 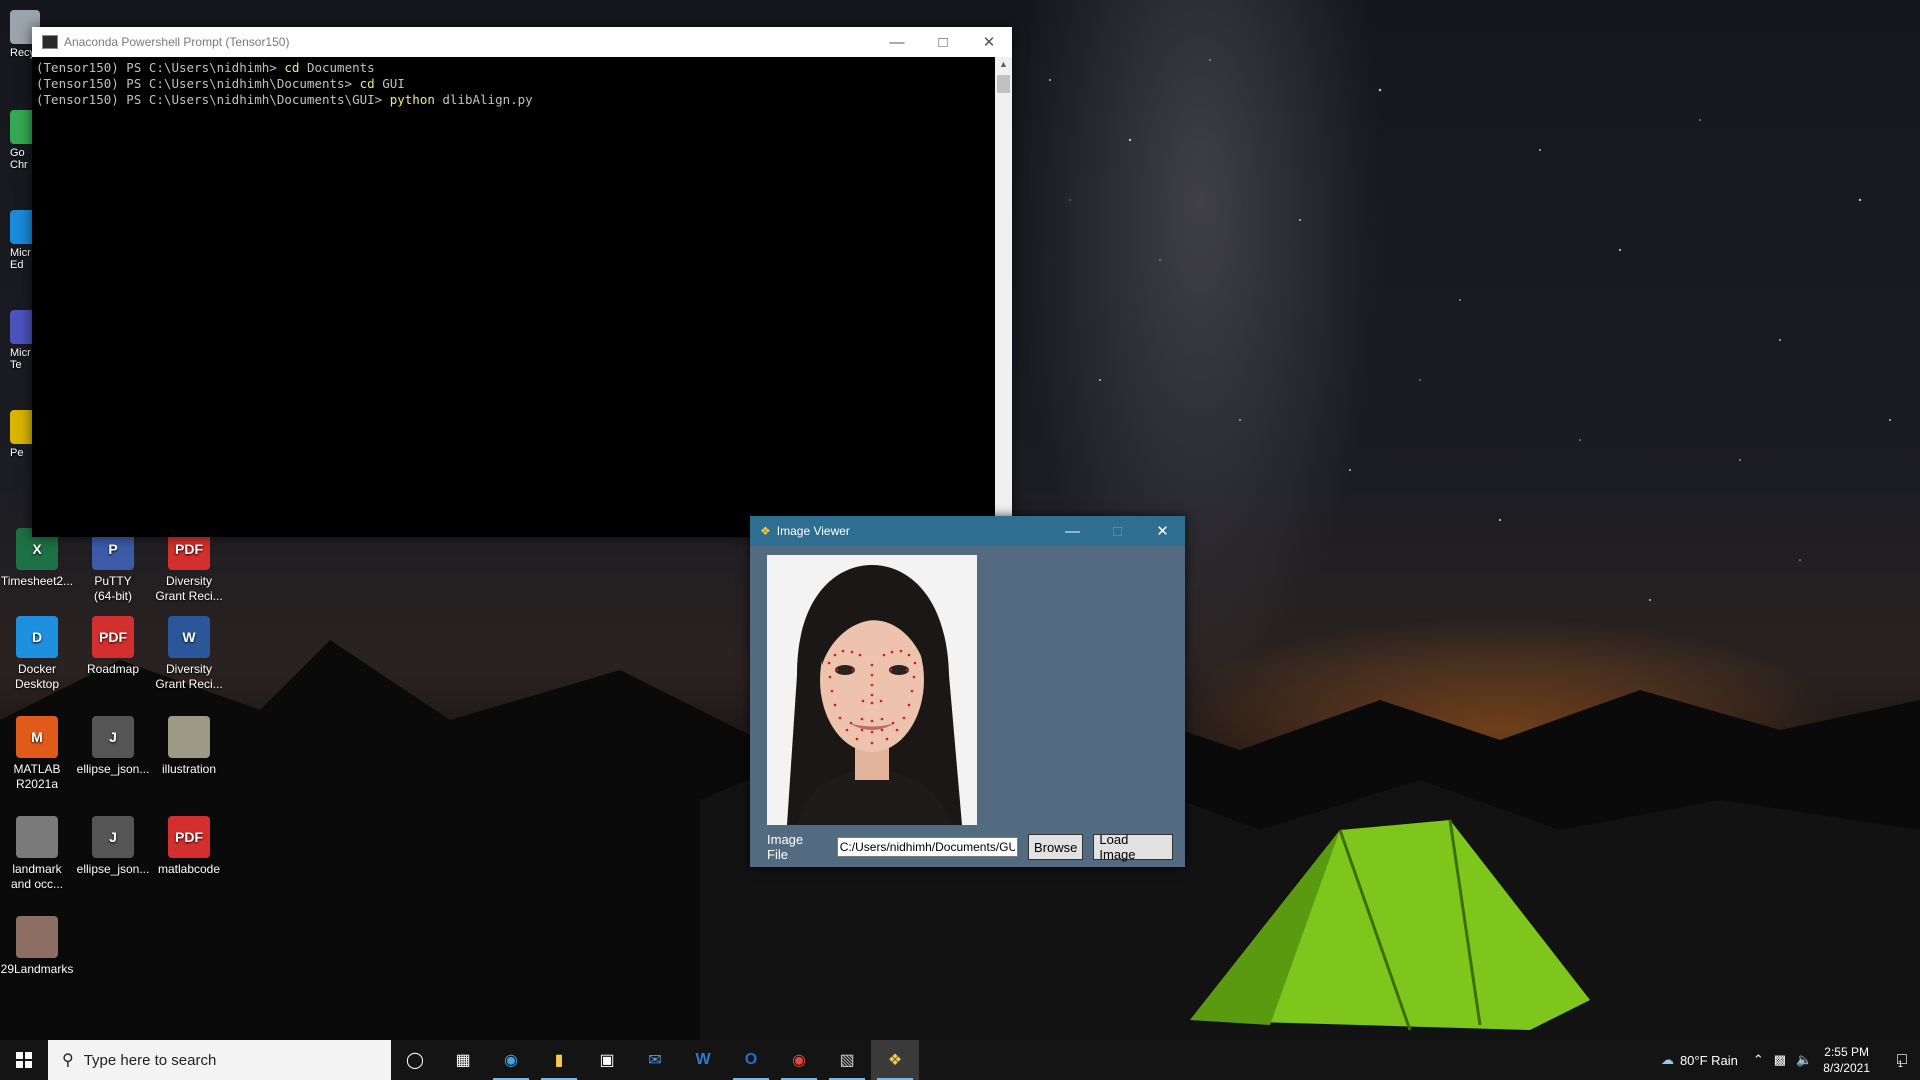 I want to click on desktop-icon: D Docker Desktop, so click(x=37, y=654).